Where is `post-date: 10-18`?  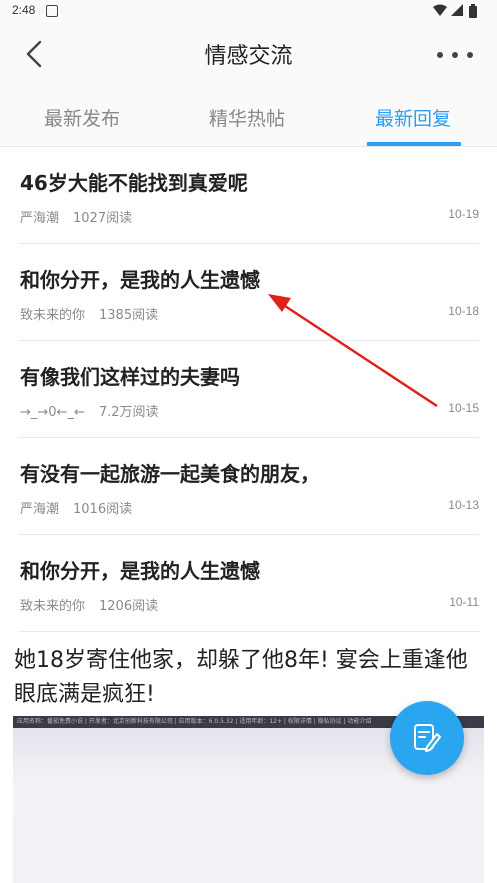
post-date: 10-18 is located at coordinates (463, 311).